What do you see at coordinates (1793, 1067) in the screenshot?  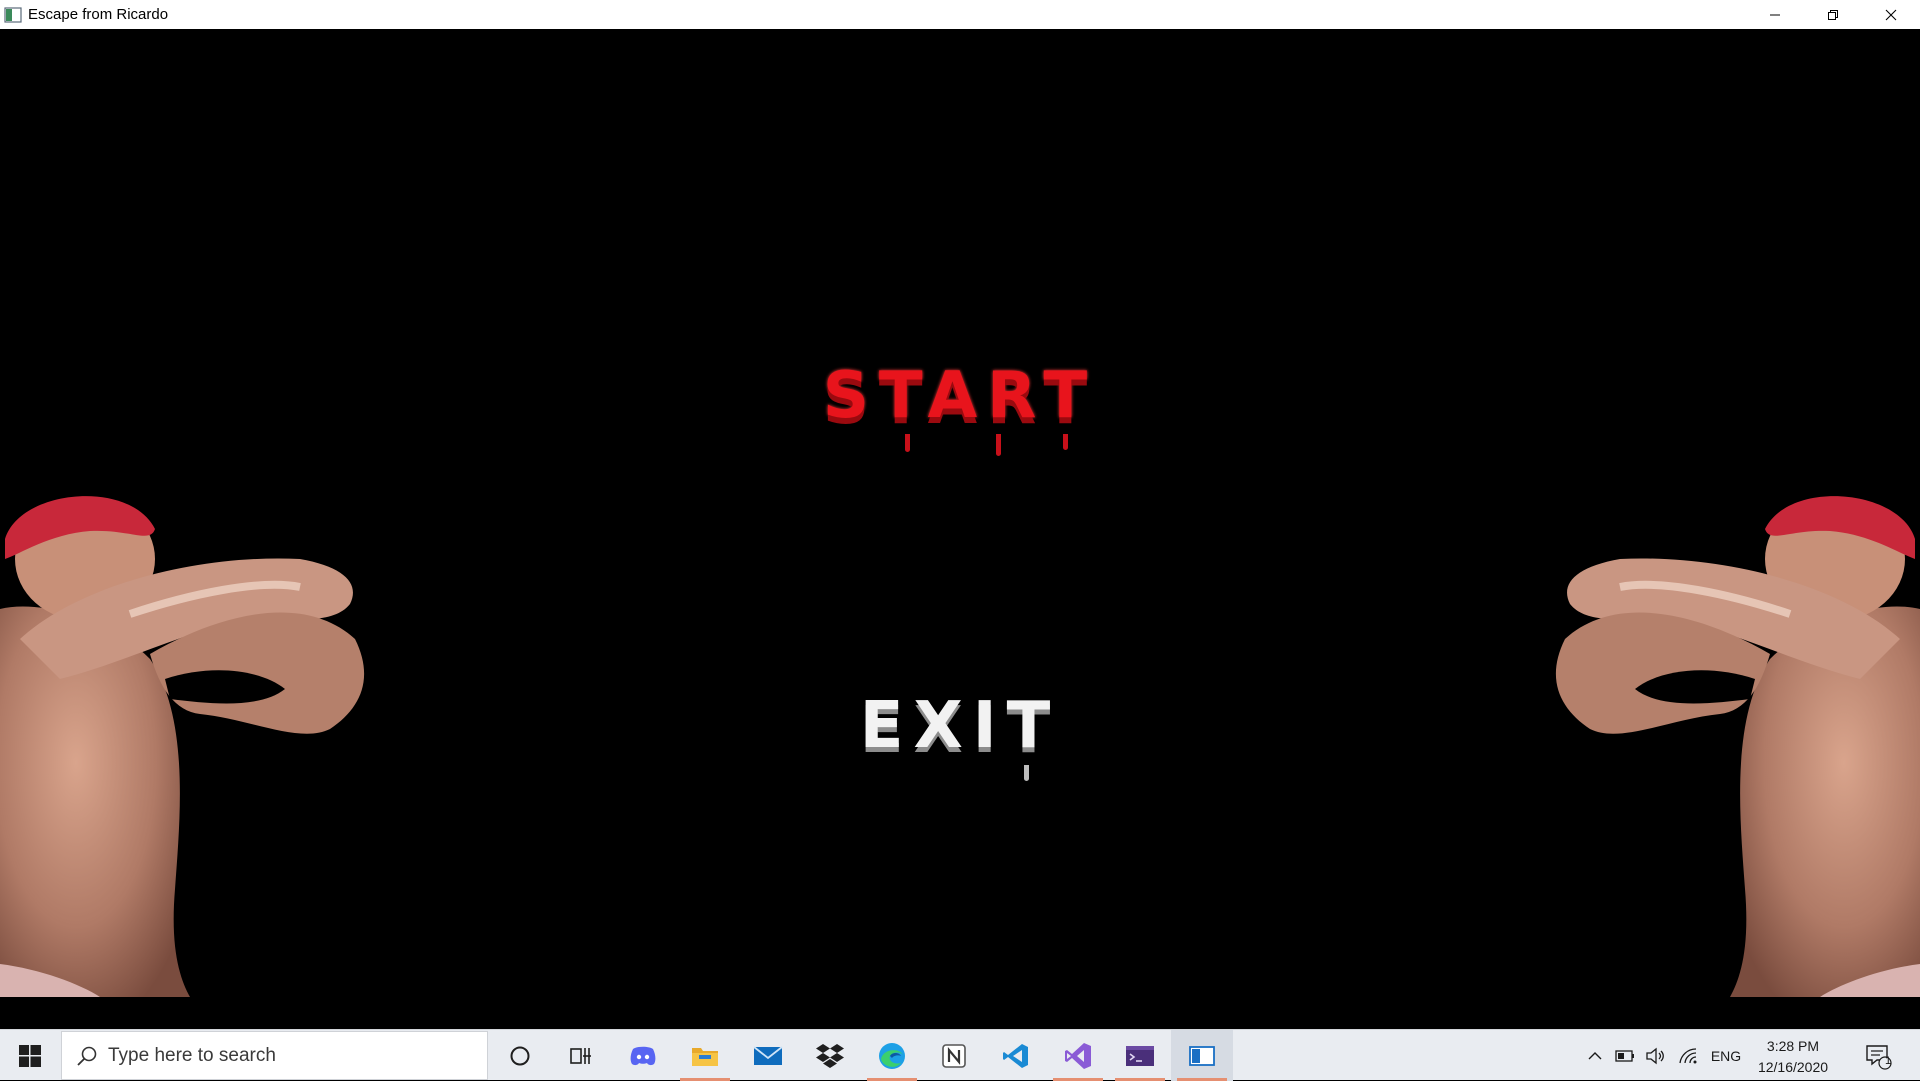 I see `clock-date: 12/16/2020` at bounding box center [1793, 1067].